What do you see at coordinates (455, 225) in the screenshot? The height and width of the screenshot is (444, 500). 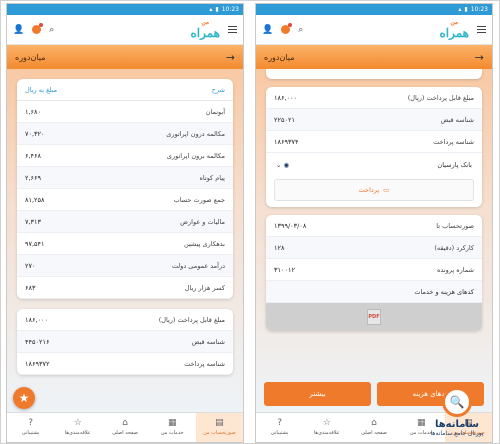 I see `row-label: صورتحساب تا` at bounding box center [455, 225].